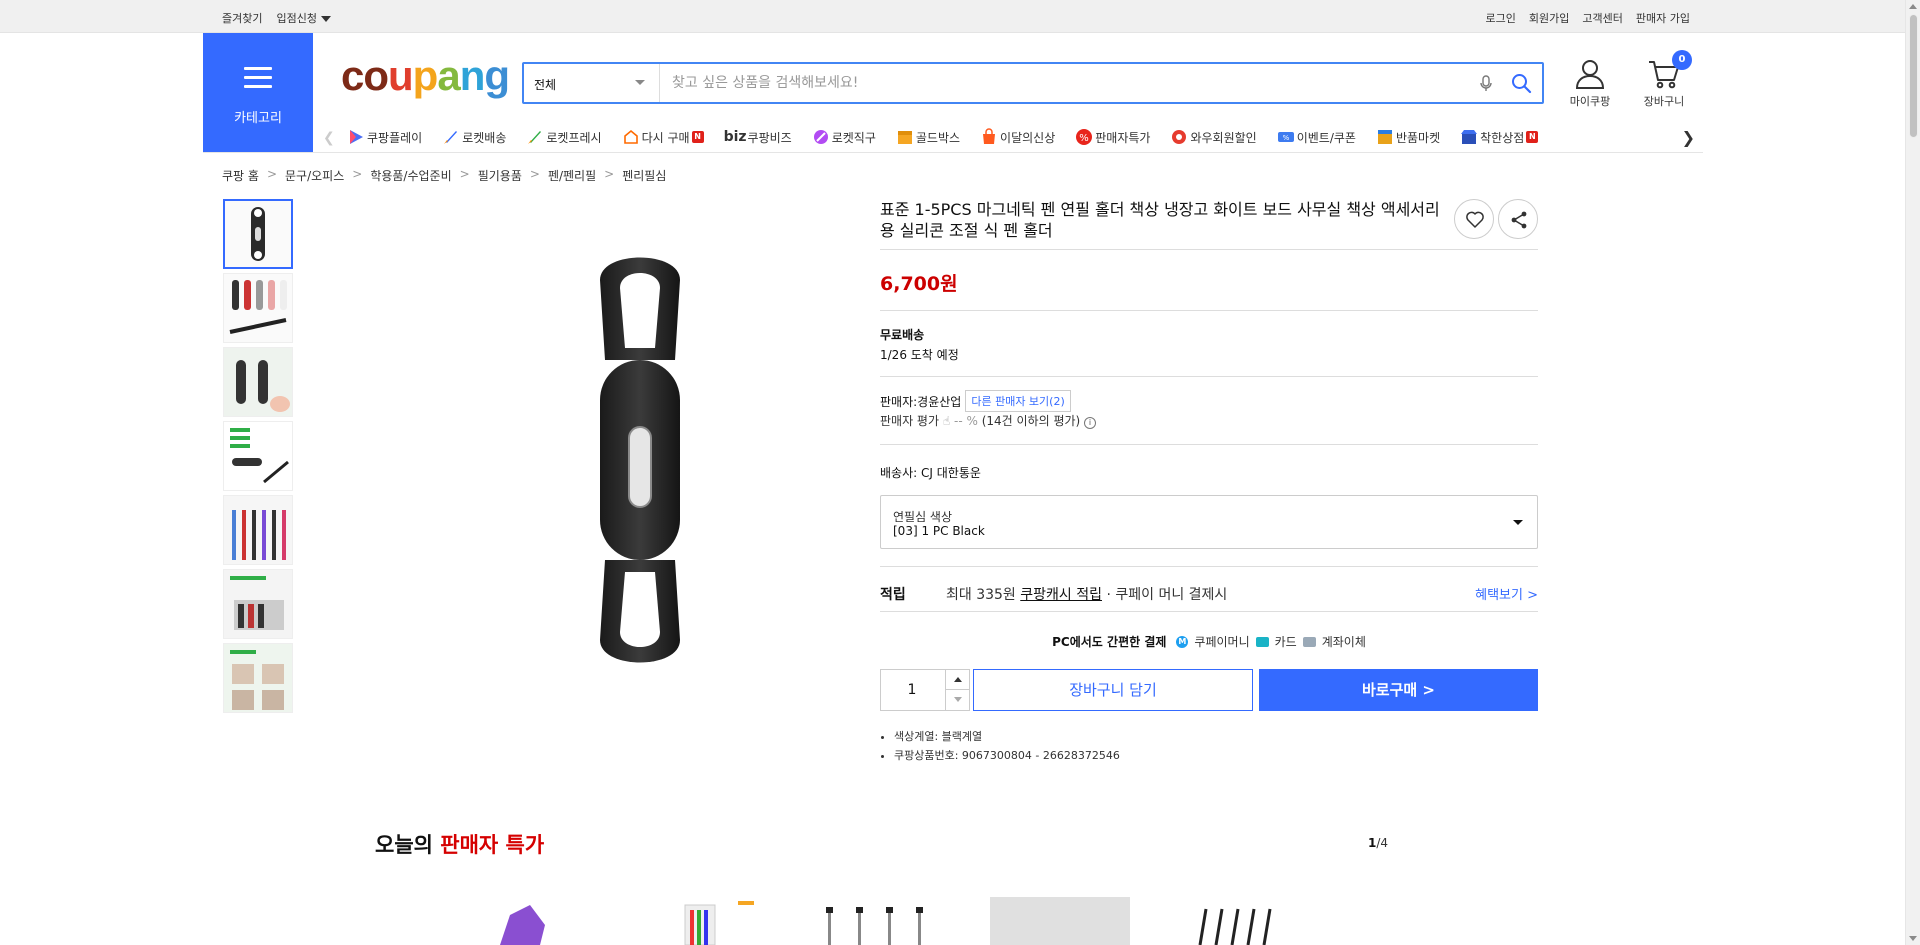 This screenshot has height=945, width=1920. I want to click on option-select: 연필심 색상 [03] 1 PC Black, so click(1209, 522).